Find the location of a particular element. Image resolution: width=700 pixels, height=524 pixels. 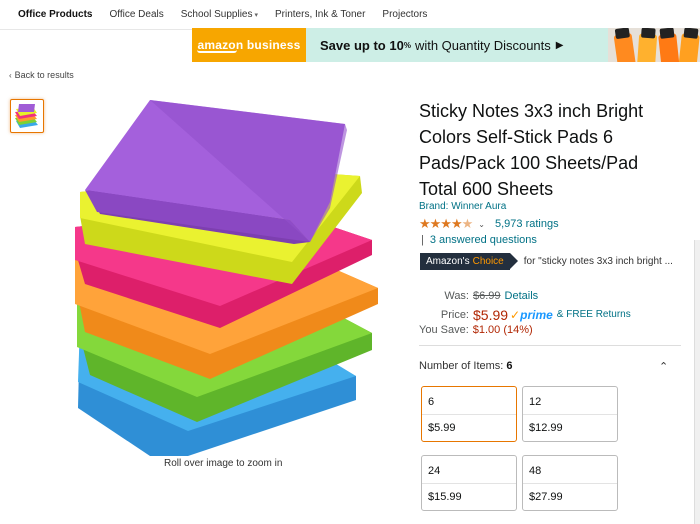

amazons-choice-badge: Amazon's Choice is located at coordinates (469, 261).